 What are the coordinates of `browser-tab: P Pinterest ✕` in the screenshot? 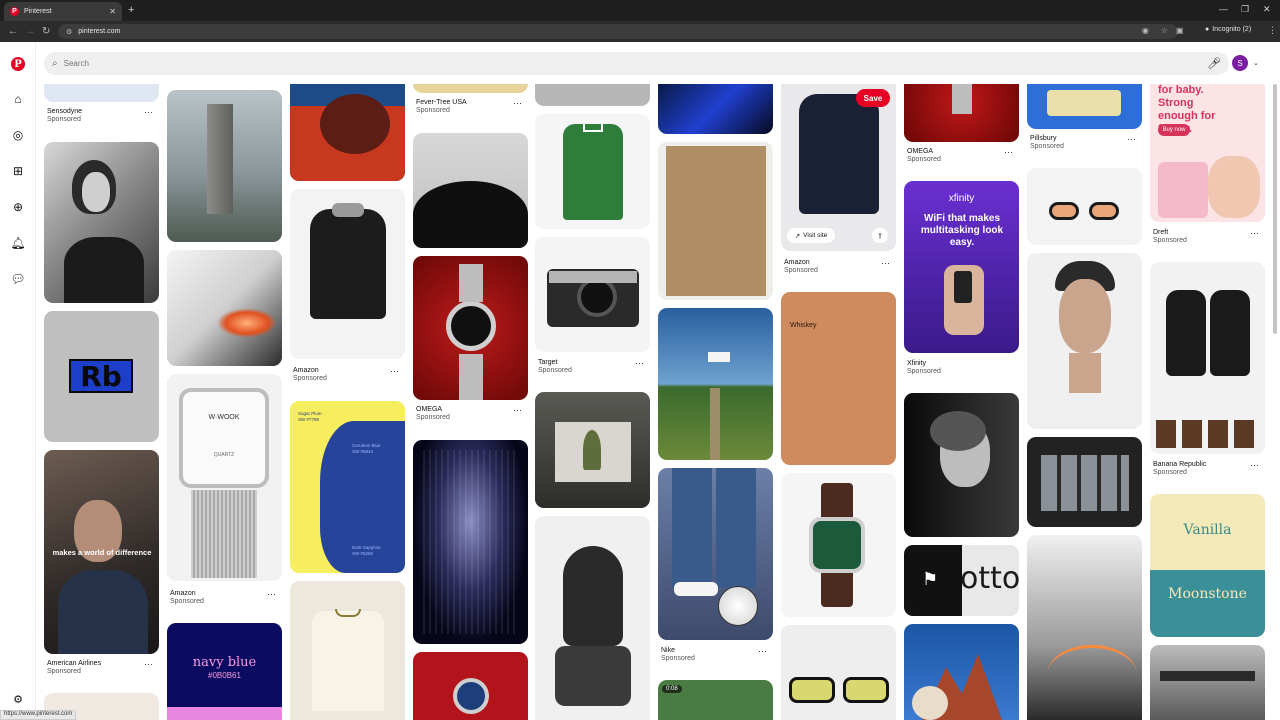 It's located at (63, 11).